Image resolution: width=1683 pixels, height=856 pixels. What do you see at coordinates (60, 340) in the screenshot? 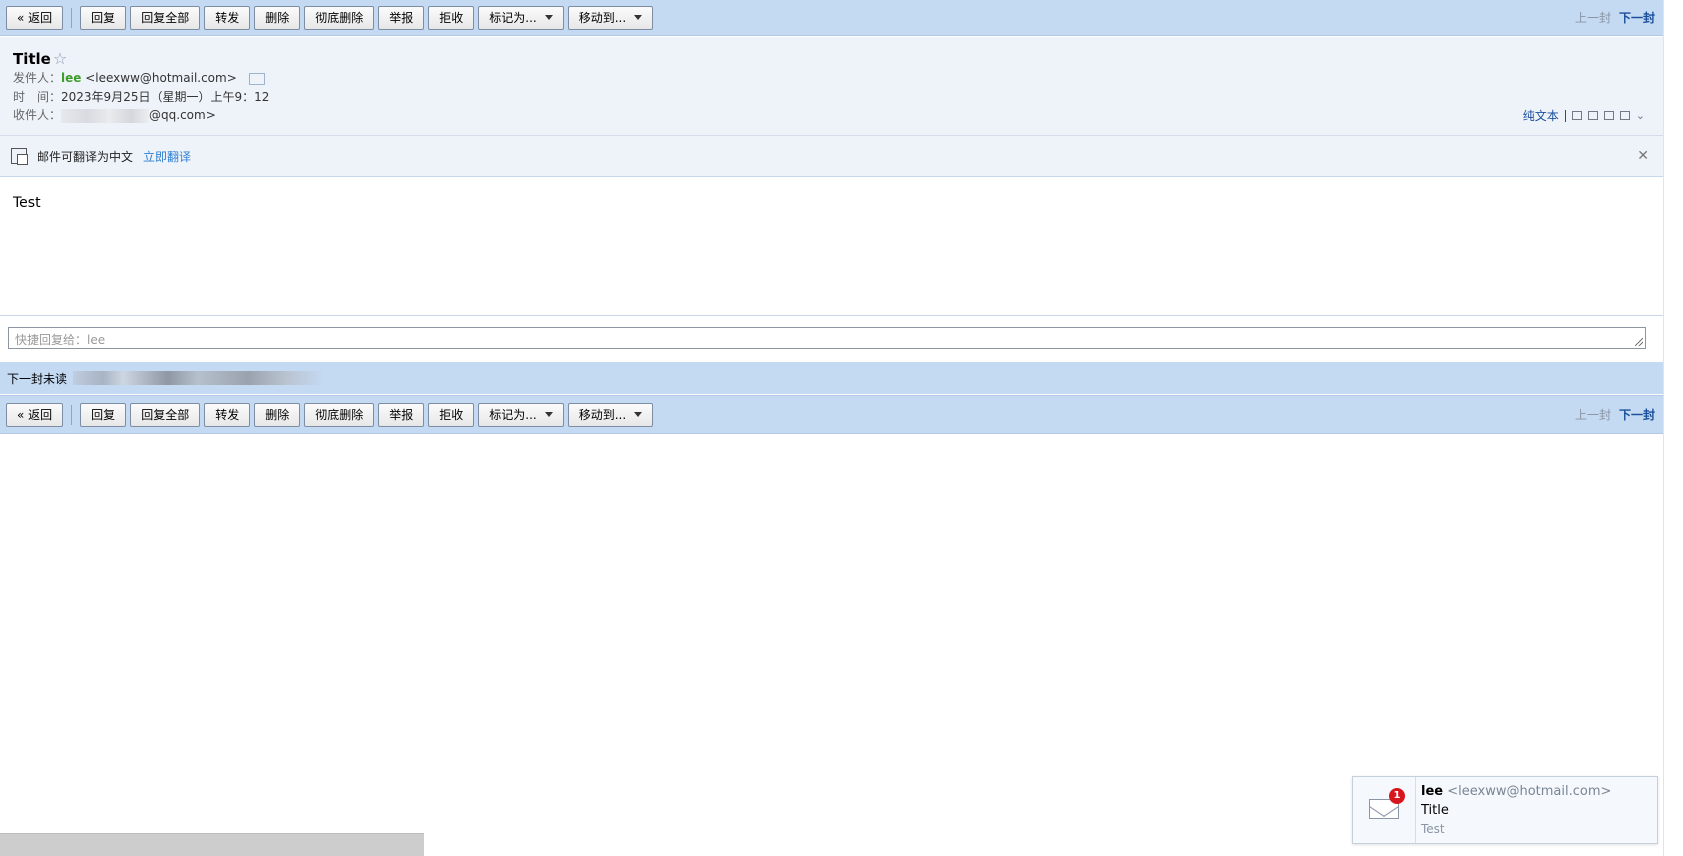
I see `quick-reply-placeholder: 快捷回复给：lee` at bounding box center [60, 340].